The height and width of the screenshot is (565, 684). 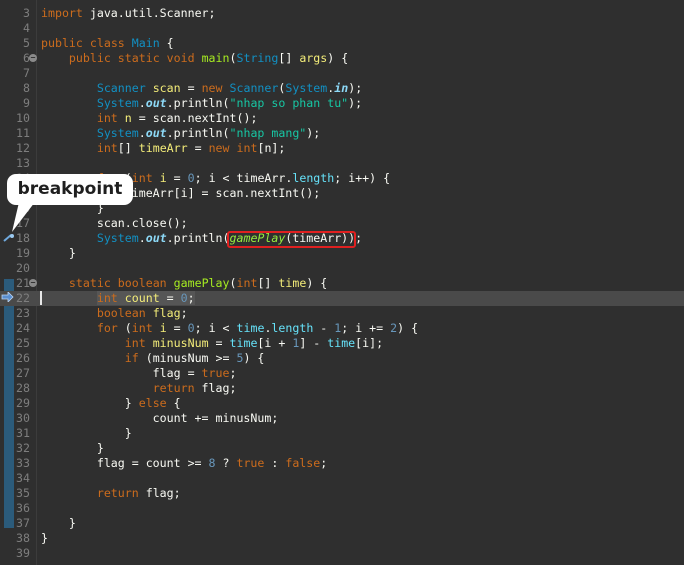 I want to click on code-token: in, so click(x=341, y=88).